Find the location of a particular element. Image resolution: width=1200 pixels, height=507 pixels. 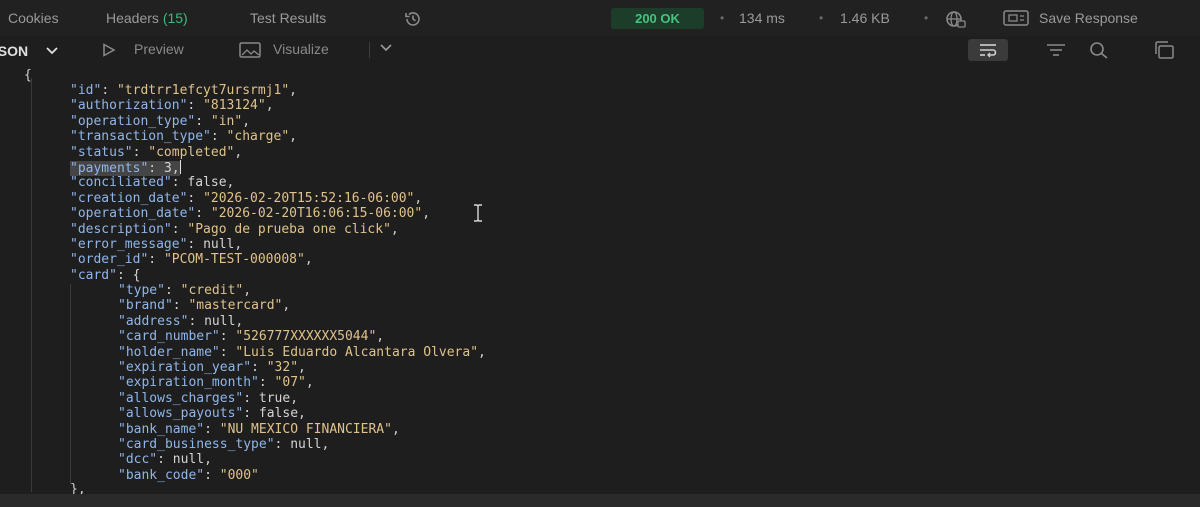

save-response-button: Save Response is located at coordinates (1098, 18).